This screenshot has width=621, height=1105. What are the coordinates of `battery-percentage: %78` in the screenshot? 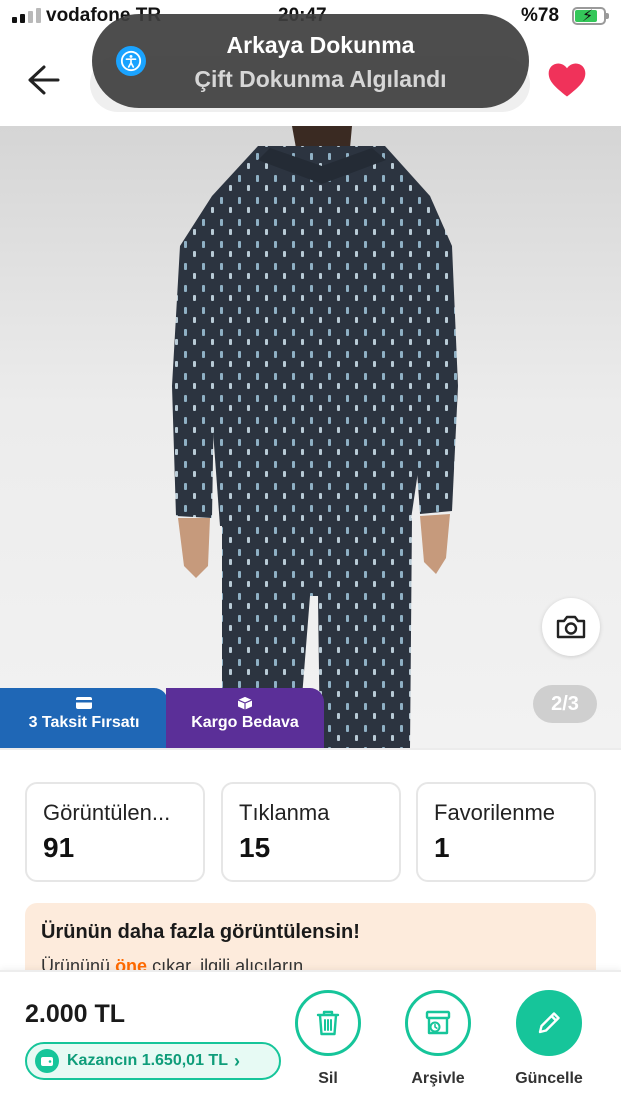 It's located at (540, 15).